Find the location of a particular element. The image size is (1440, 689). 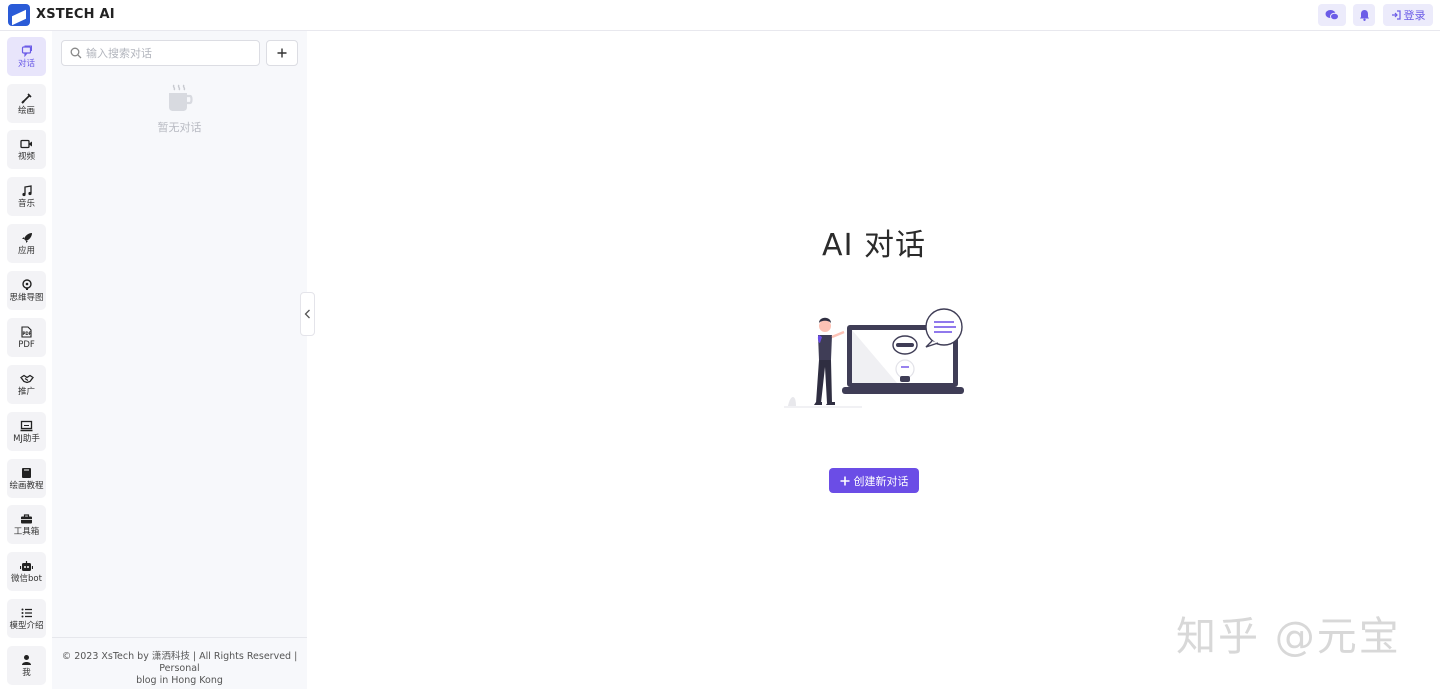

footer-line2: blog in Hong Kong is located at coordinates (179, 680).